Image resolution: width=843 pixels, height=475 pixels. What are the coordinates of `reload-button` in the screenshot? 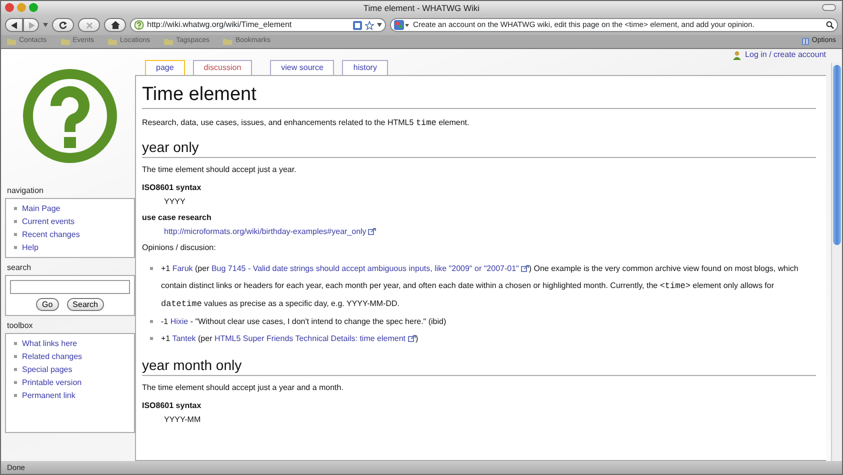 It's located at (63, 25).